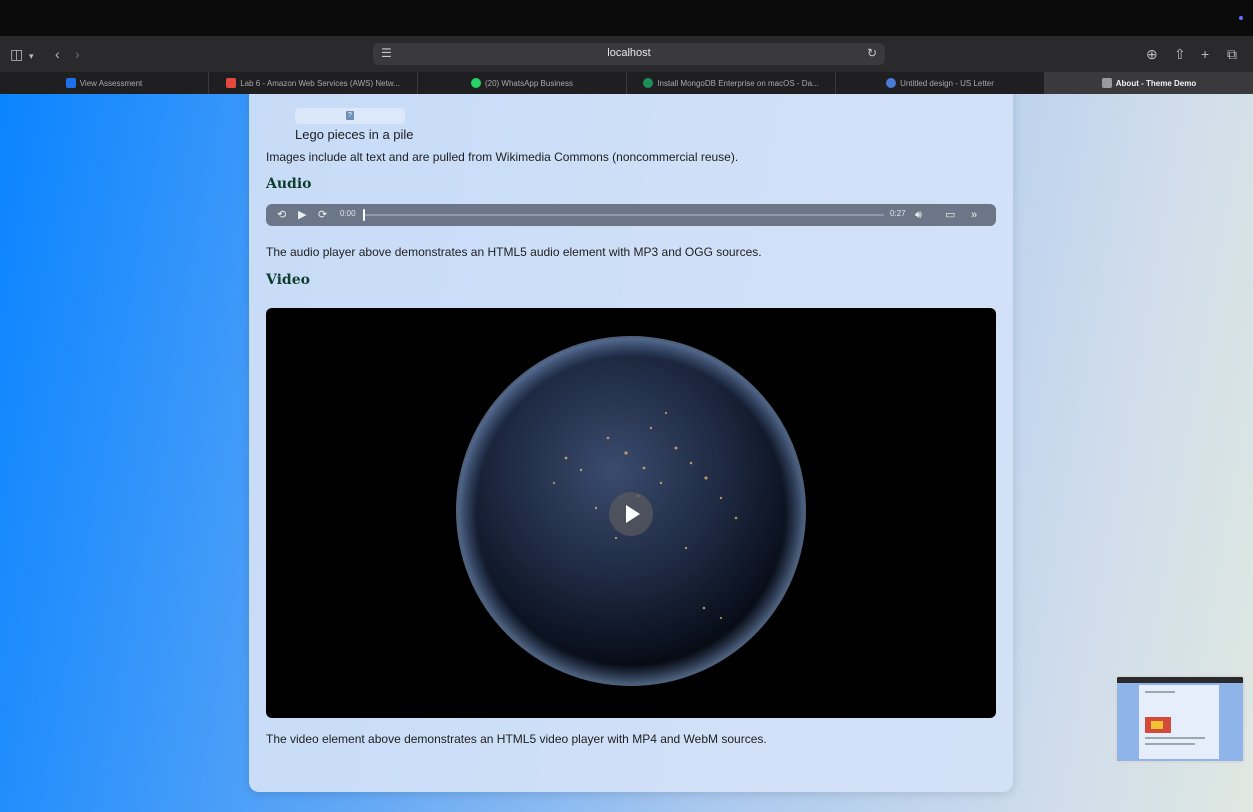 Image resolution: width=1253 pixels, height=812 pixels. I want to click on broken-image: ?, so click(350, 116).